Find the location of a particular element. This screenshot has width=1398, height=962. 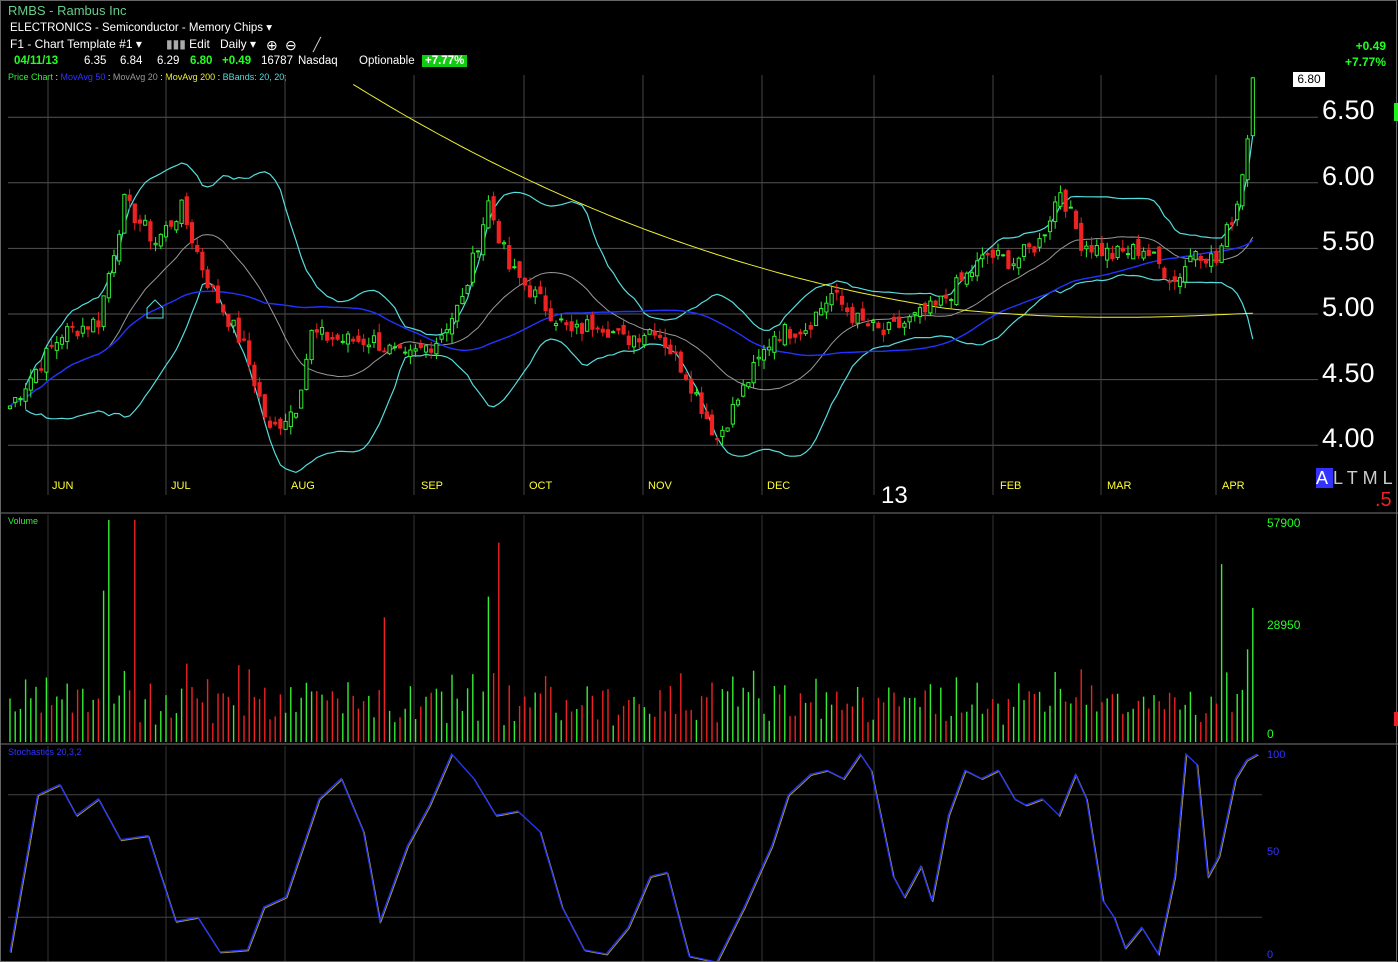

timeframe-rest: LTML is located at coordinates (1365, 478).